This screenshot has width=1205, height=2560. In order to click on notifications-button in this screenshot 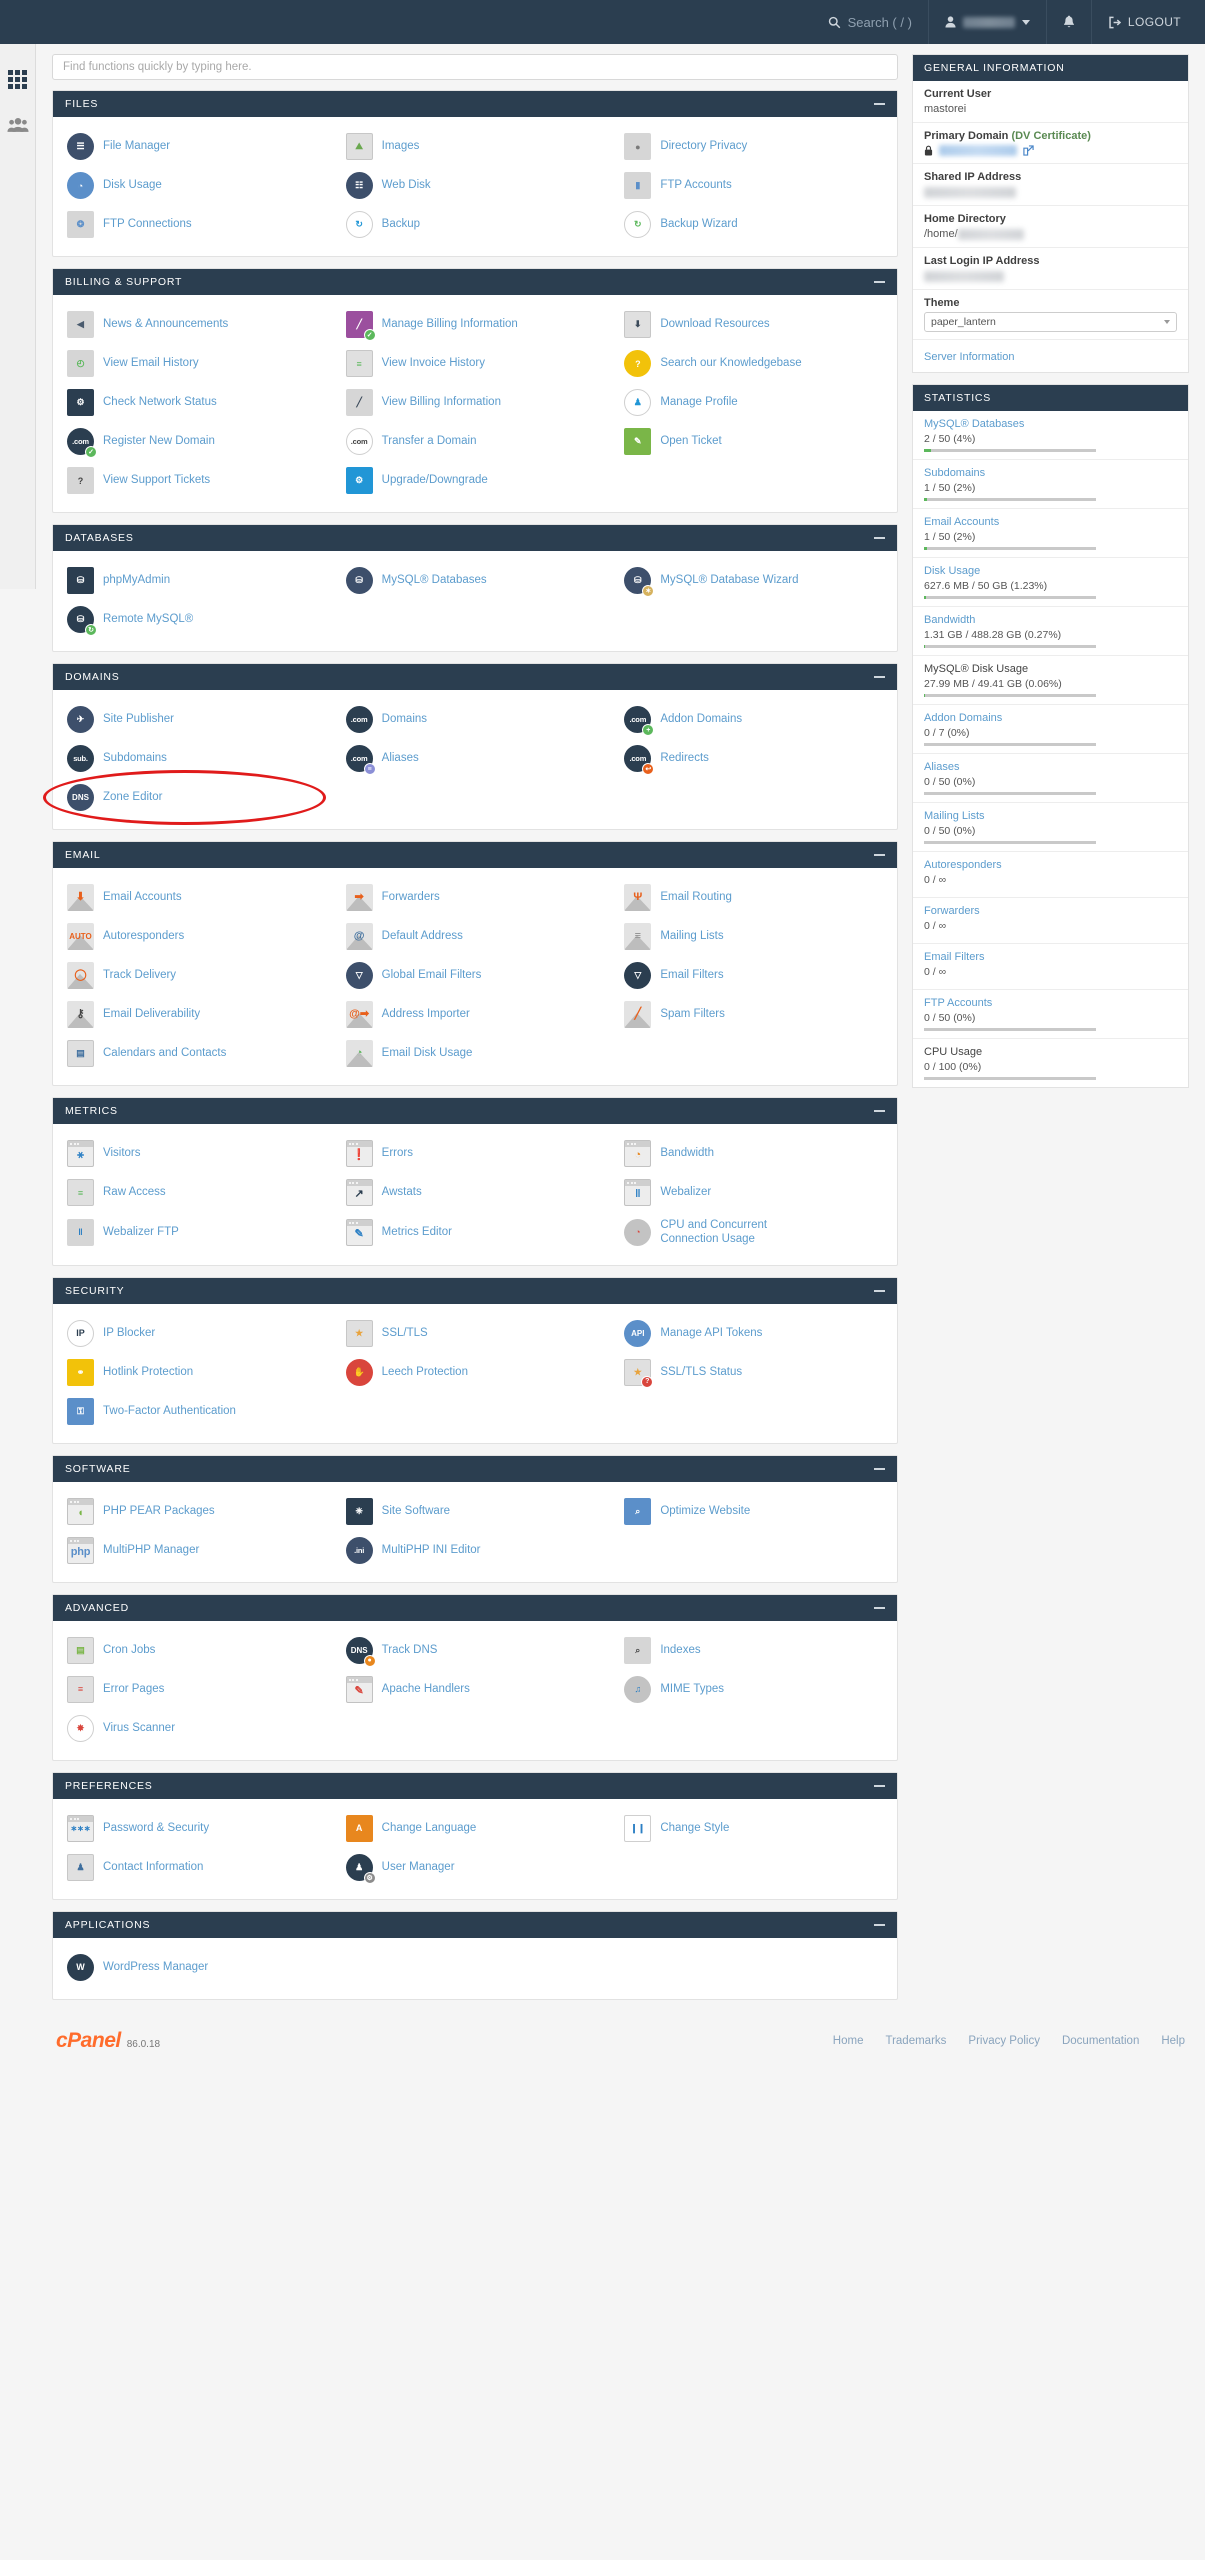, I will do `click(1068, 22)`.